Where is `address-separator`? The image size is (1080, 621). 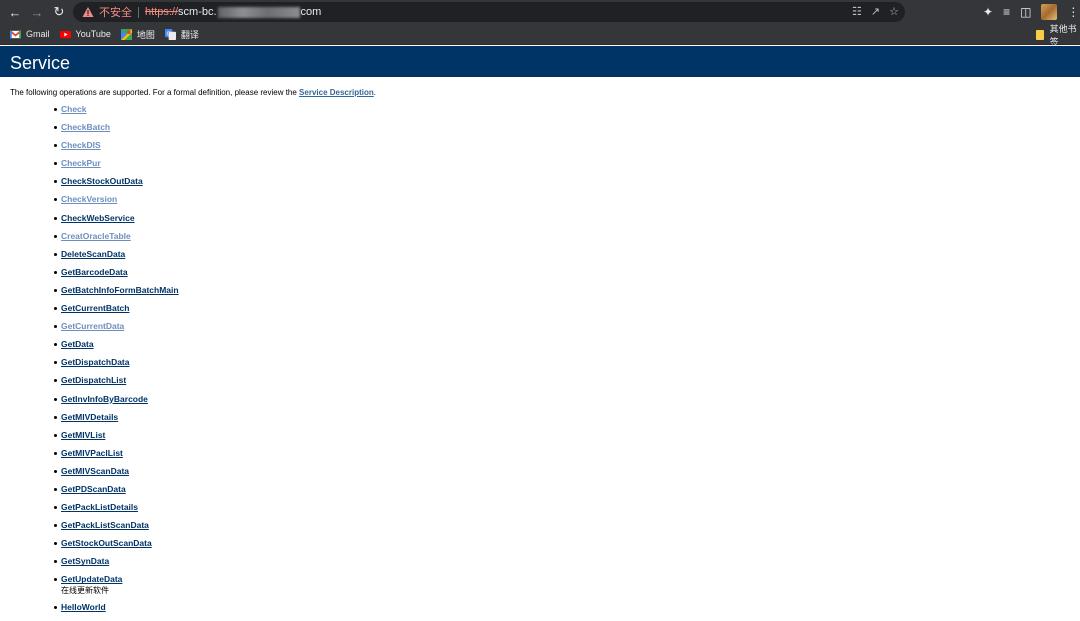
address-separator is located at coordinates (138, 12).